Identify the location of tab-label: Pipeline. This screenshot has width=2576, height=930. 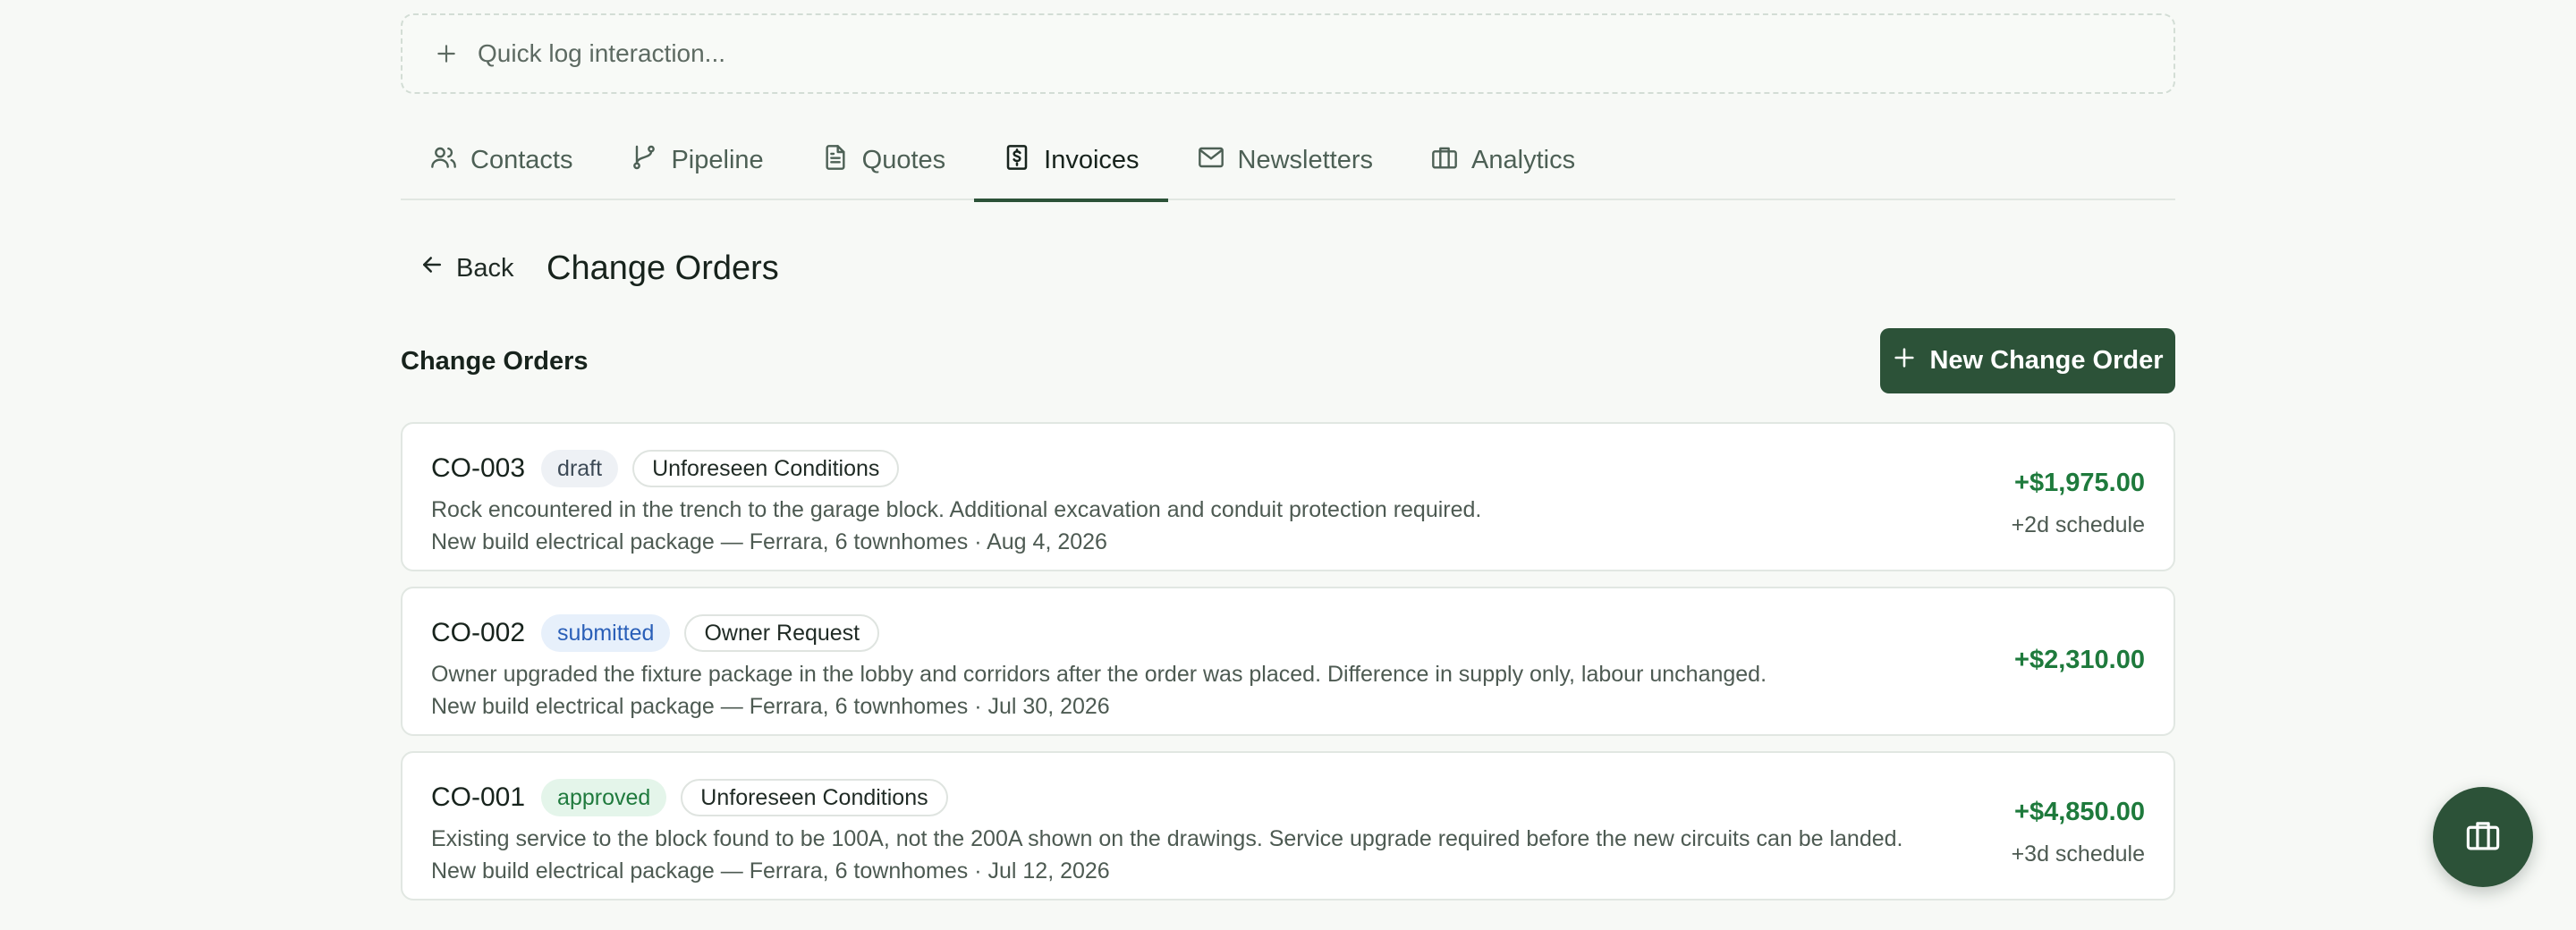
(717, 160).